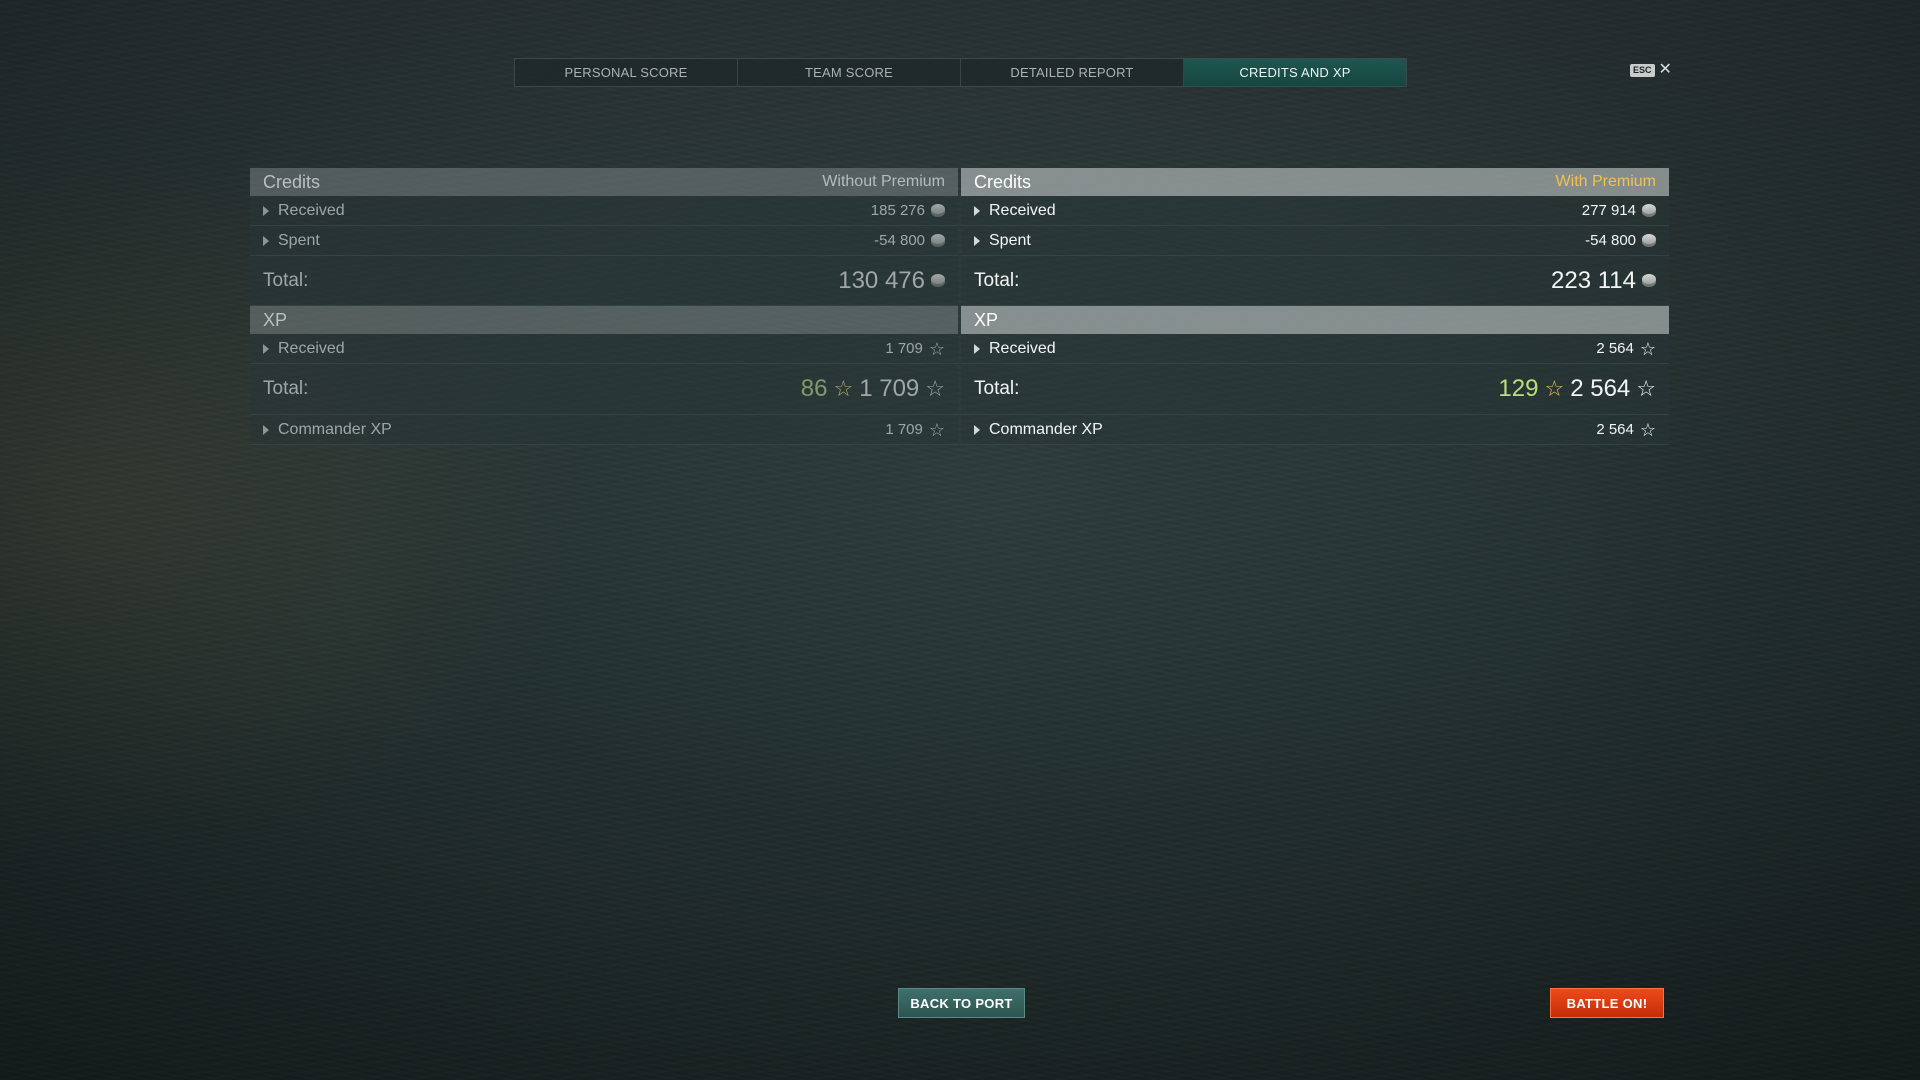 The image size is (1920, 1080). What do you see at coordinates (1615, 429) in the screenshot?
I see `commander-xp-value: 2 564` at bounding box center [1615, 429].